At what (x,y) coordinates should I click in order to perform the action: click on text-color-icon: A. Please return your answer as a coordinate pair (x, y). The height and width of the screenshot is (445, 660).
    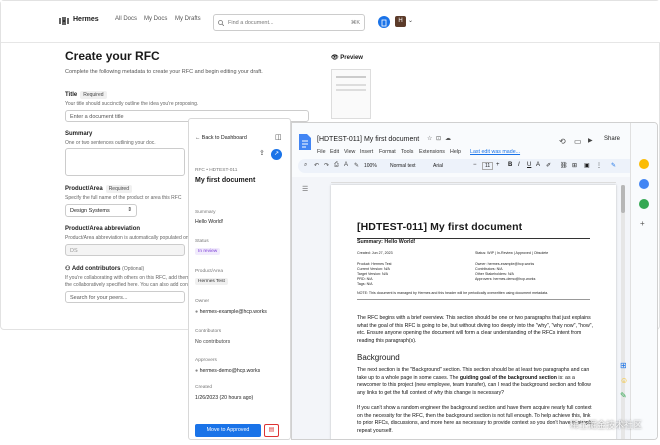
    Looking at the image, I should click on (538, 165).